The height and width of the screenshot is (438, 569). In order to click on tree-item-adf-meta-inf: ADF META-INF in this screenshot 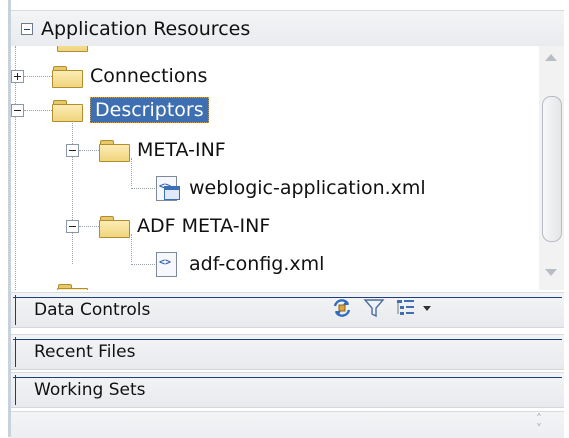, I will do `click(168, 226)`.